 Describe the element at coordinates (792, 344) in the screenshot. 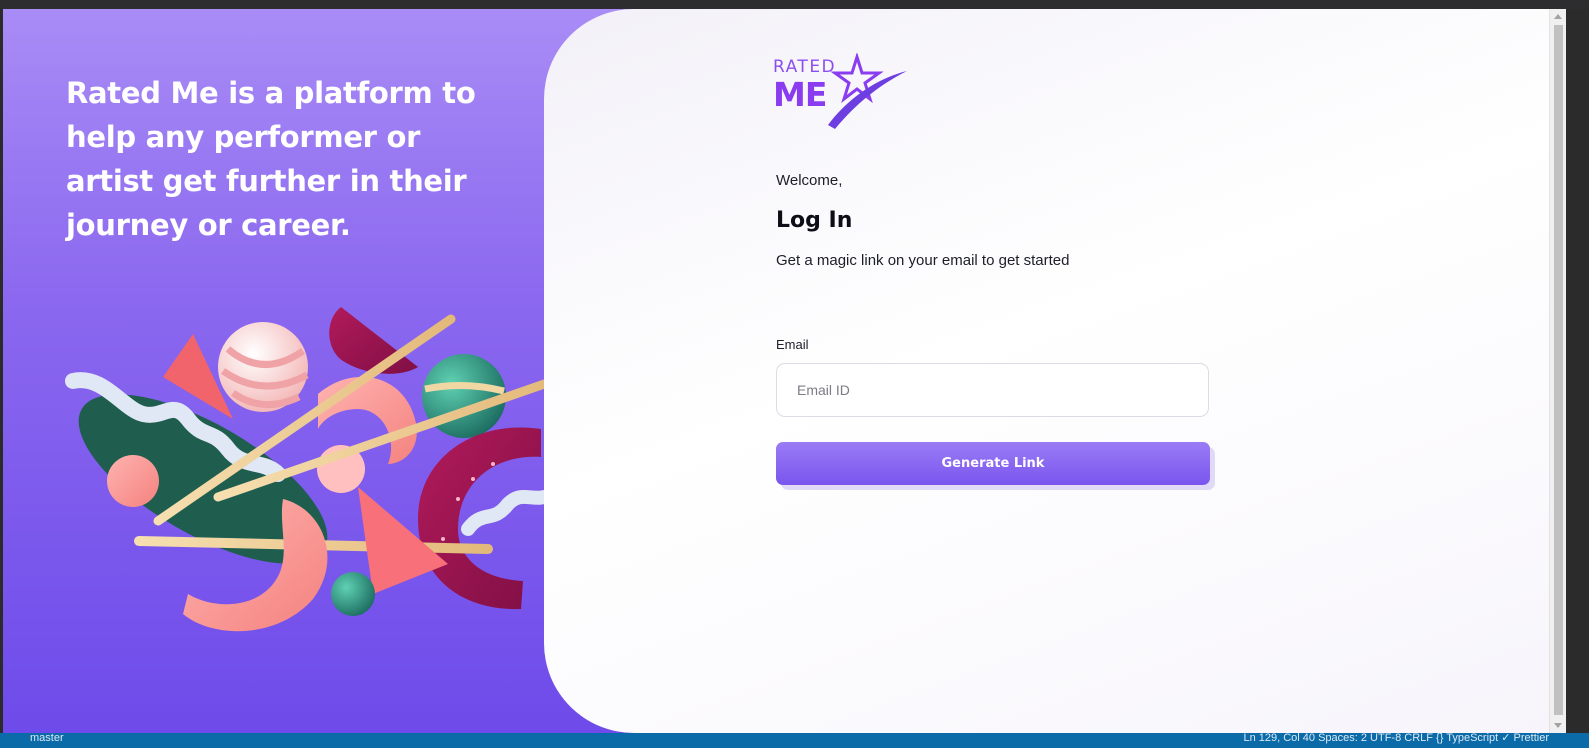

I see `email-label: Email` at that location.